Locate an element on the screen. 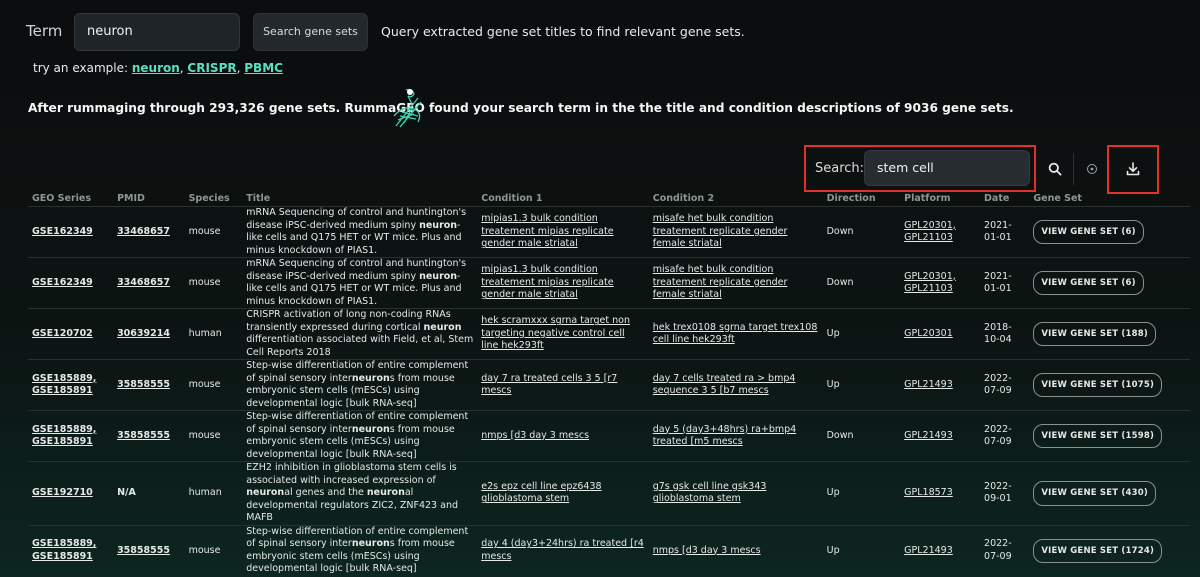  rummageo-logo is located at coordinates (407, 108).